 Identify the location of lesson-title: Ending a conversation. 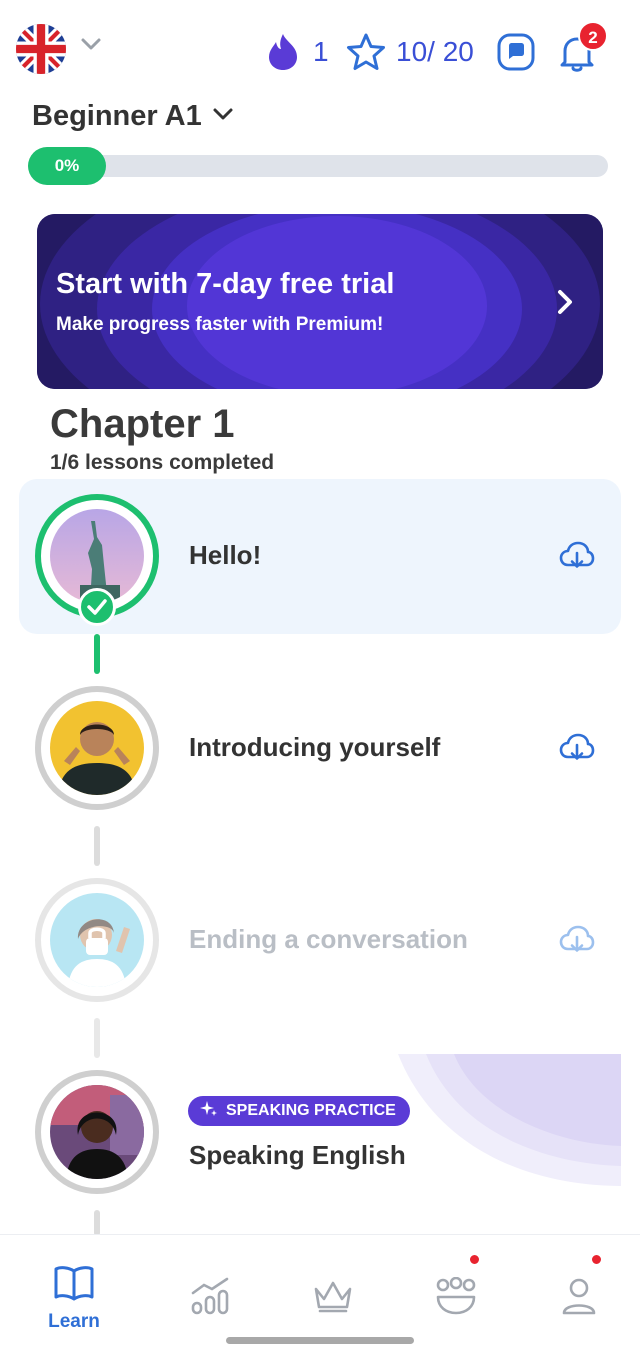
(328, 939).